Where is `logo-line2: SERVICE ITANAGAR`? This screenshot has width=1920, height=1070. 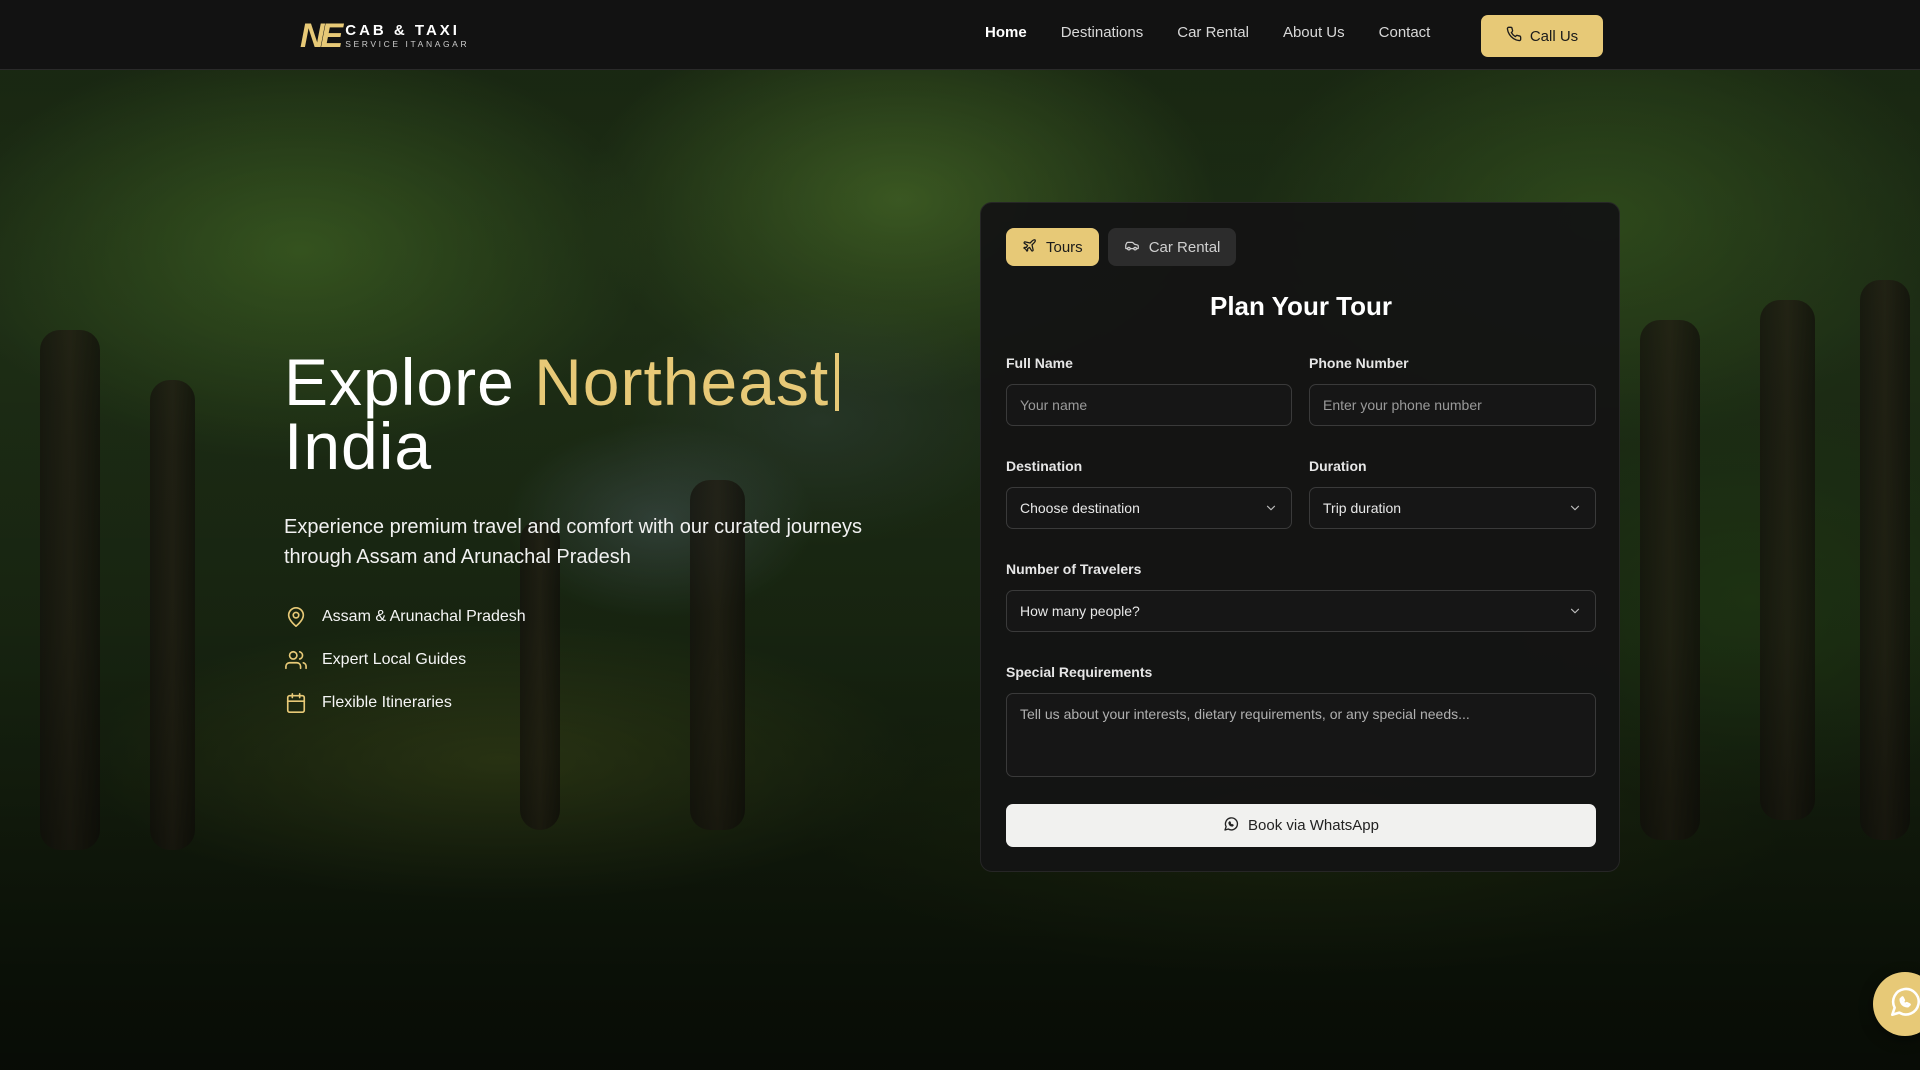
logo-line2: SERVICE ITANAGAR is located at coordinates (407, 44).